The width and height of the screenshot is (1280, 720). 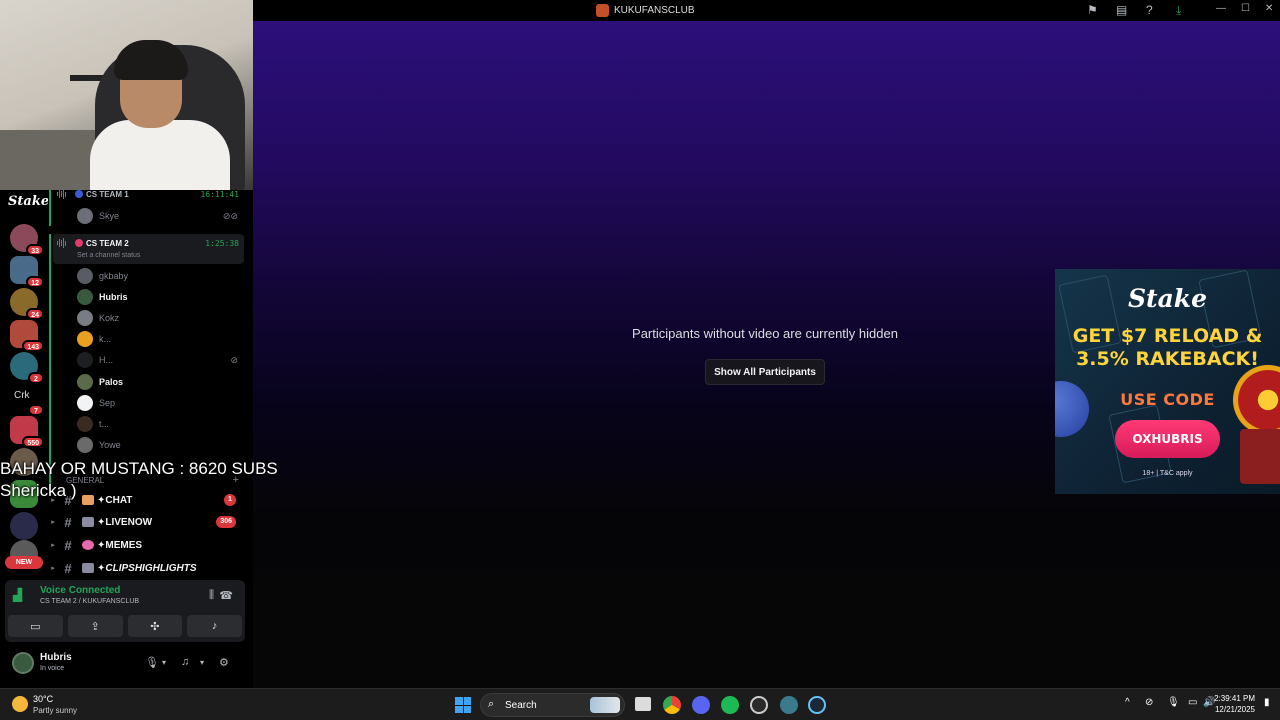 What do you see at coordinates (1221, 8) in the screenshot?
I see `minimize-icon: —` at bounding box center [1221, 8].